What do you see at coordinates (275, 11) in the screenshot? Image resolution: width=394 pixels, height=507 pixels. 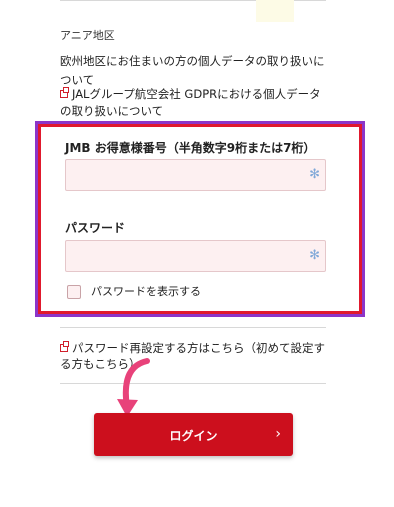 I see `highlight-tab` at bounding box center [275, 11].